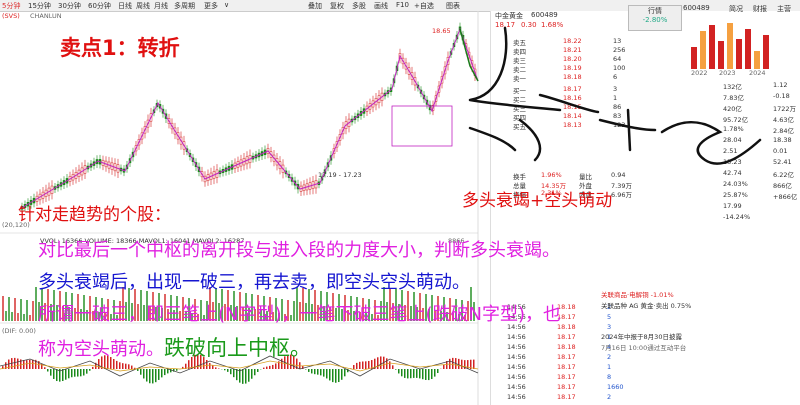 This screenshot has height=405, width=800. What do you see at coordinates (453, 6) in the screenshot?
I see `chart-button: 图表` at bounding box center [453, 6].